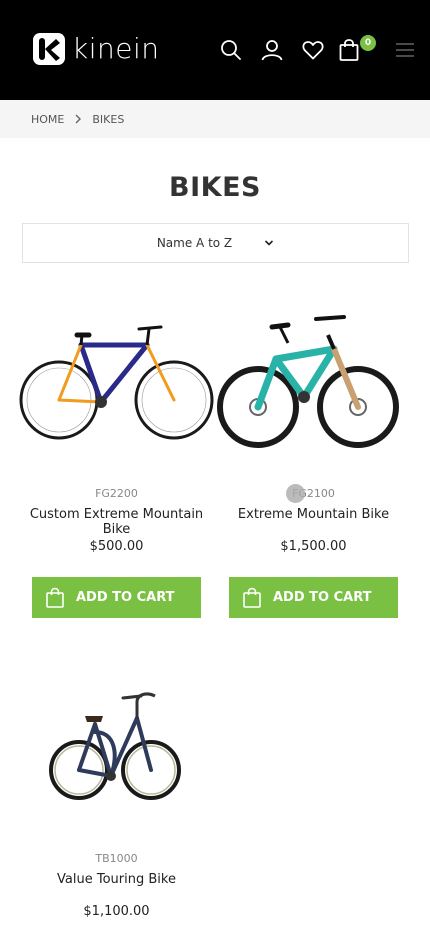  Describe the element at coordinates (269, 243) in the screenshot. I see `chevron-down-icon` at that location.